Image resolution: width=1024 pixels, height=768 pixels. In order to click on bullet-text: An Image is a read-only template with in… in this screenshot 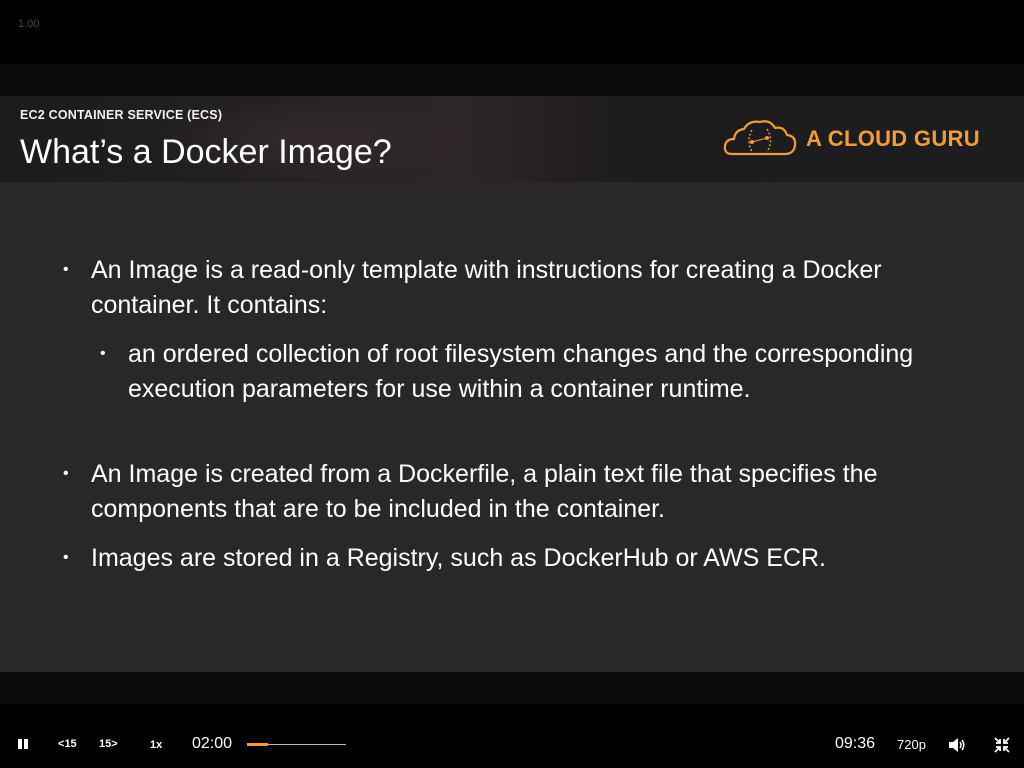, I will do `click(486, 287)`.